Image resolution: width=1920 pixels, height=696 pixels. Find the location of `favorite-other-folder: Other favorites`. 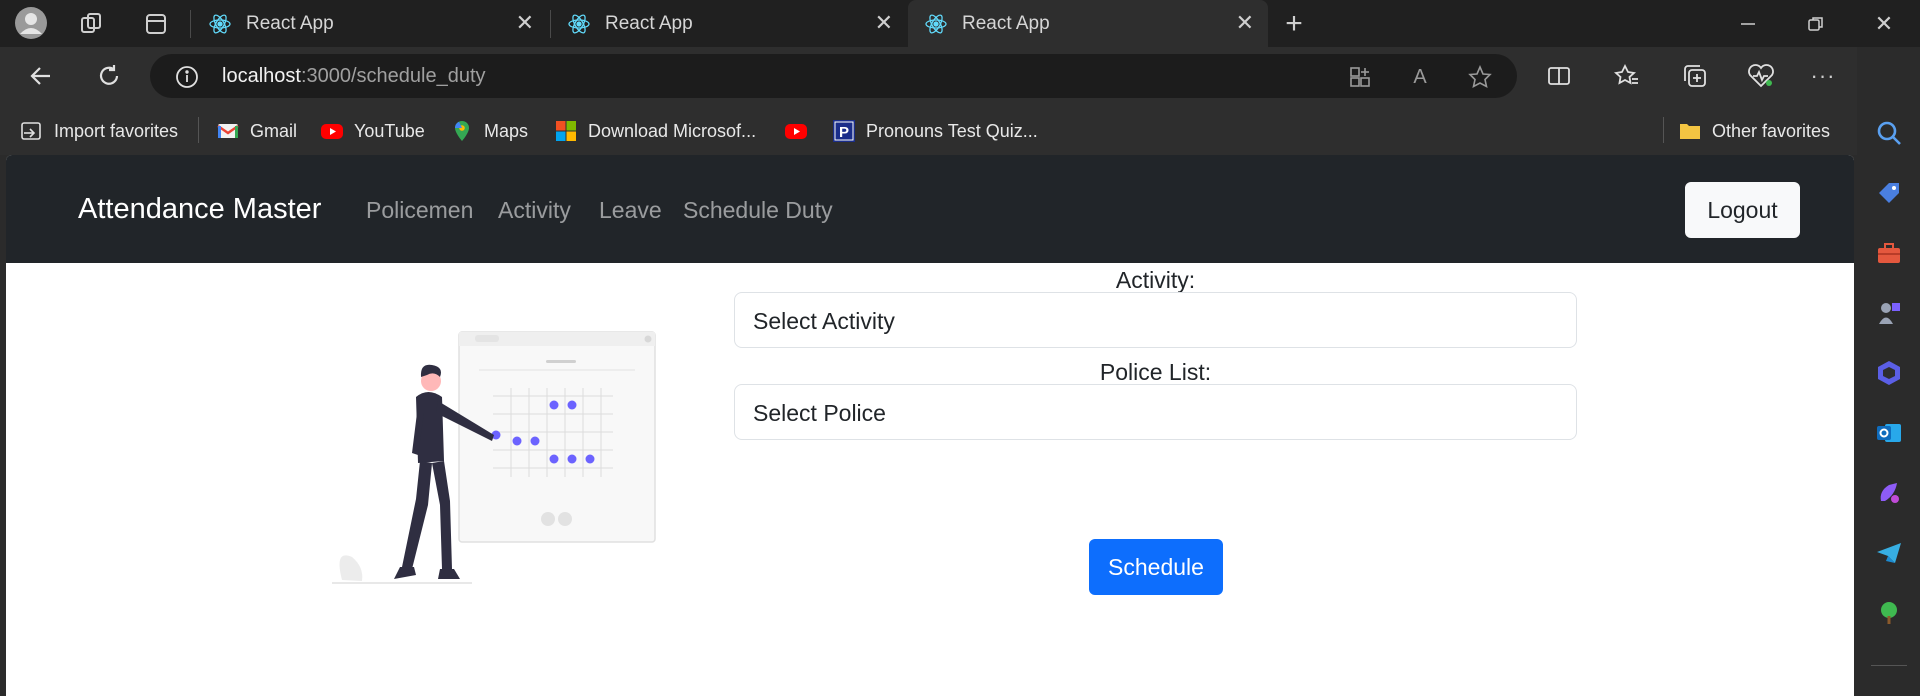

favorite-other-folder: Other favorites is located at coordinates (1754, 131).